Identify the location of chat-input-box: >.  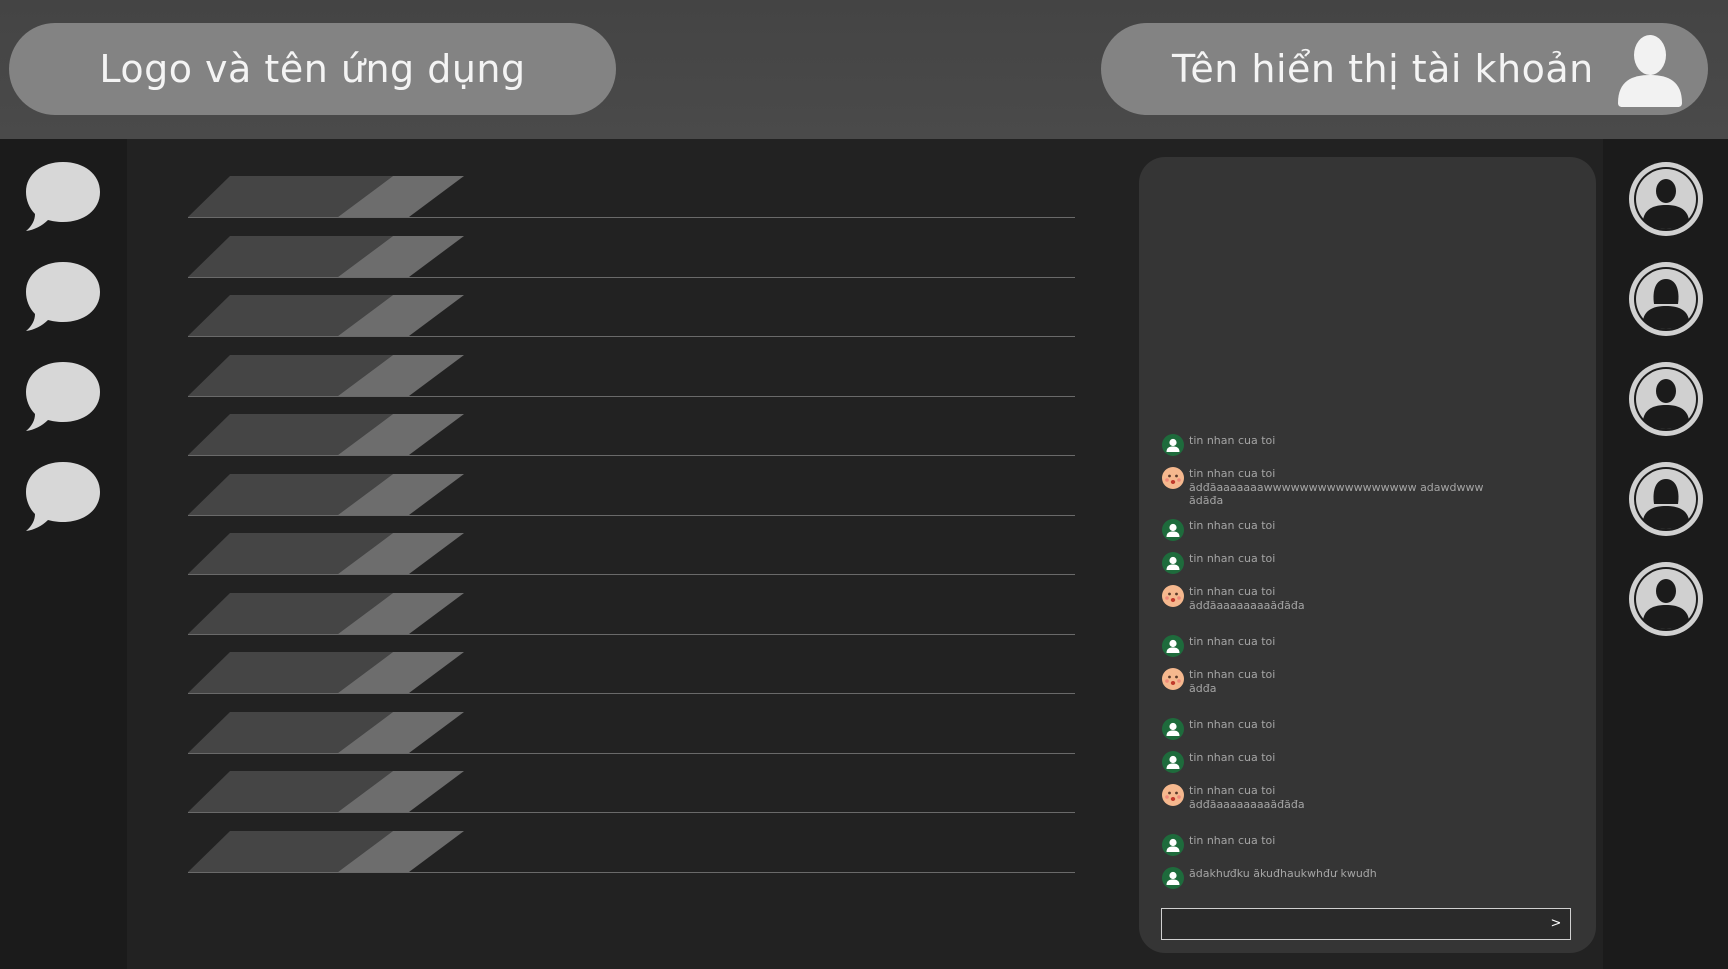
(1366, 924).